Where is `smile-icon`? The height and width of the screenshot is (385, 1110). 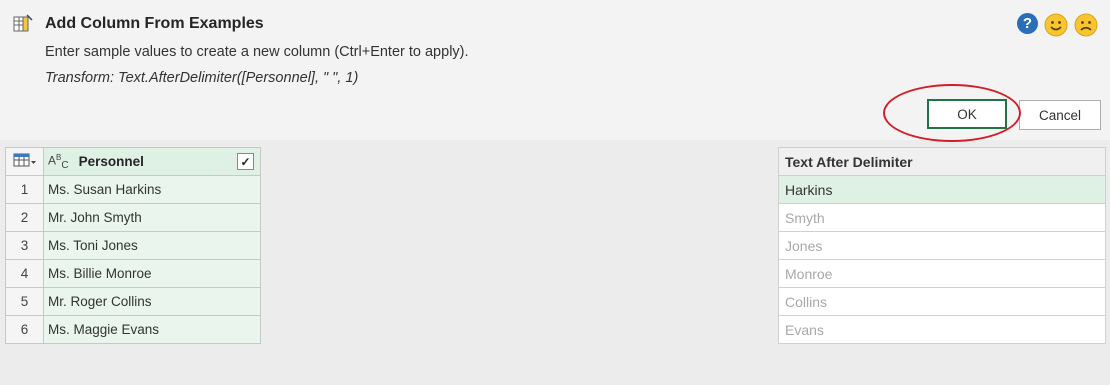
smile-icon is located at coordinates (1056, 25).